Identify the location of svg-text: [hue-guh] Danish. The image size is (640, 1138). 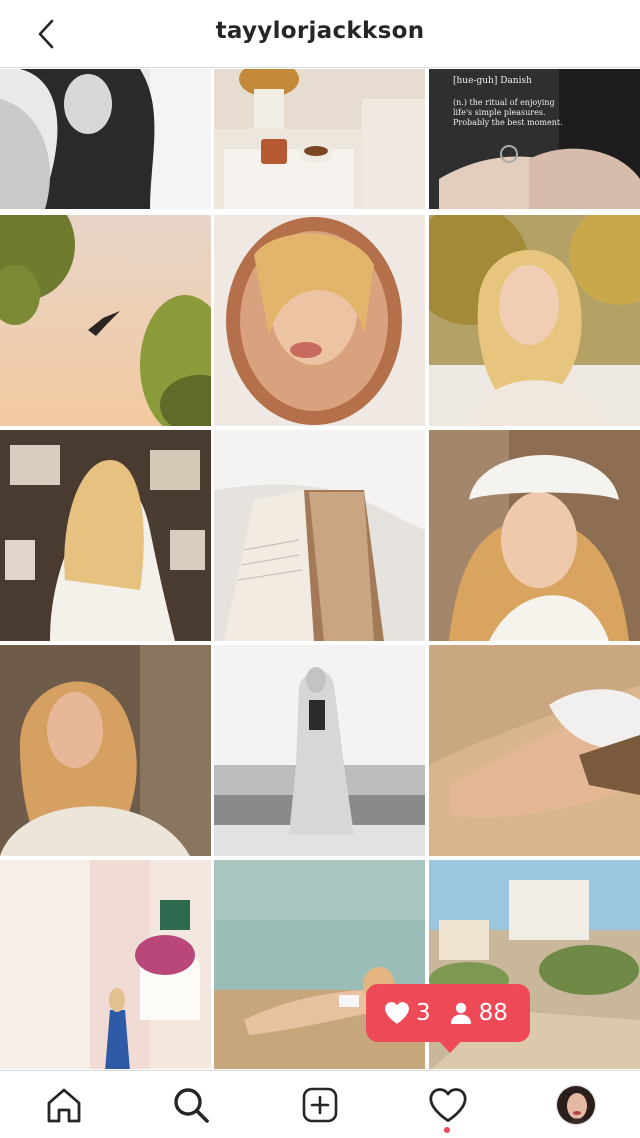
(492, 81).